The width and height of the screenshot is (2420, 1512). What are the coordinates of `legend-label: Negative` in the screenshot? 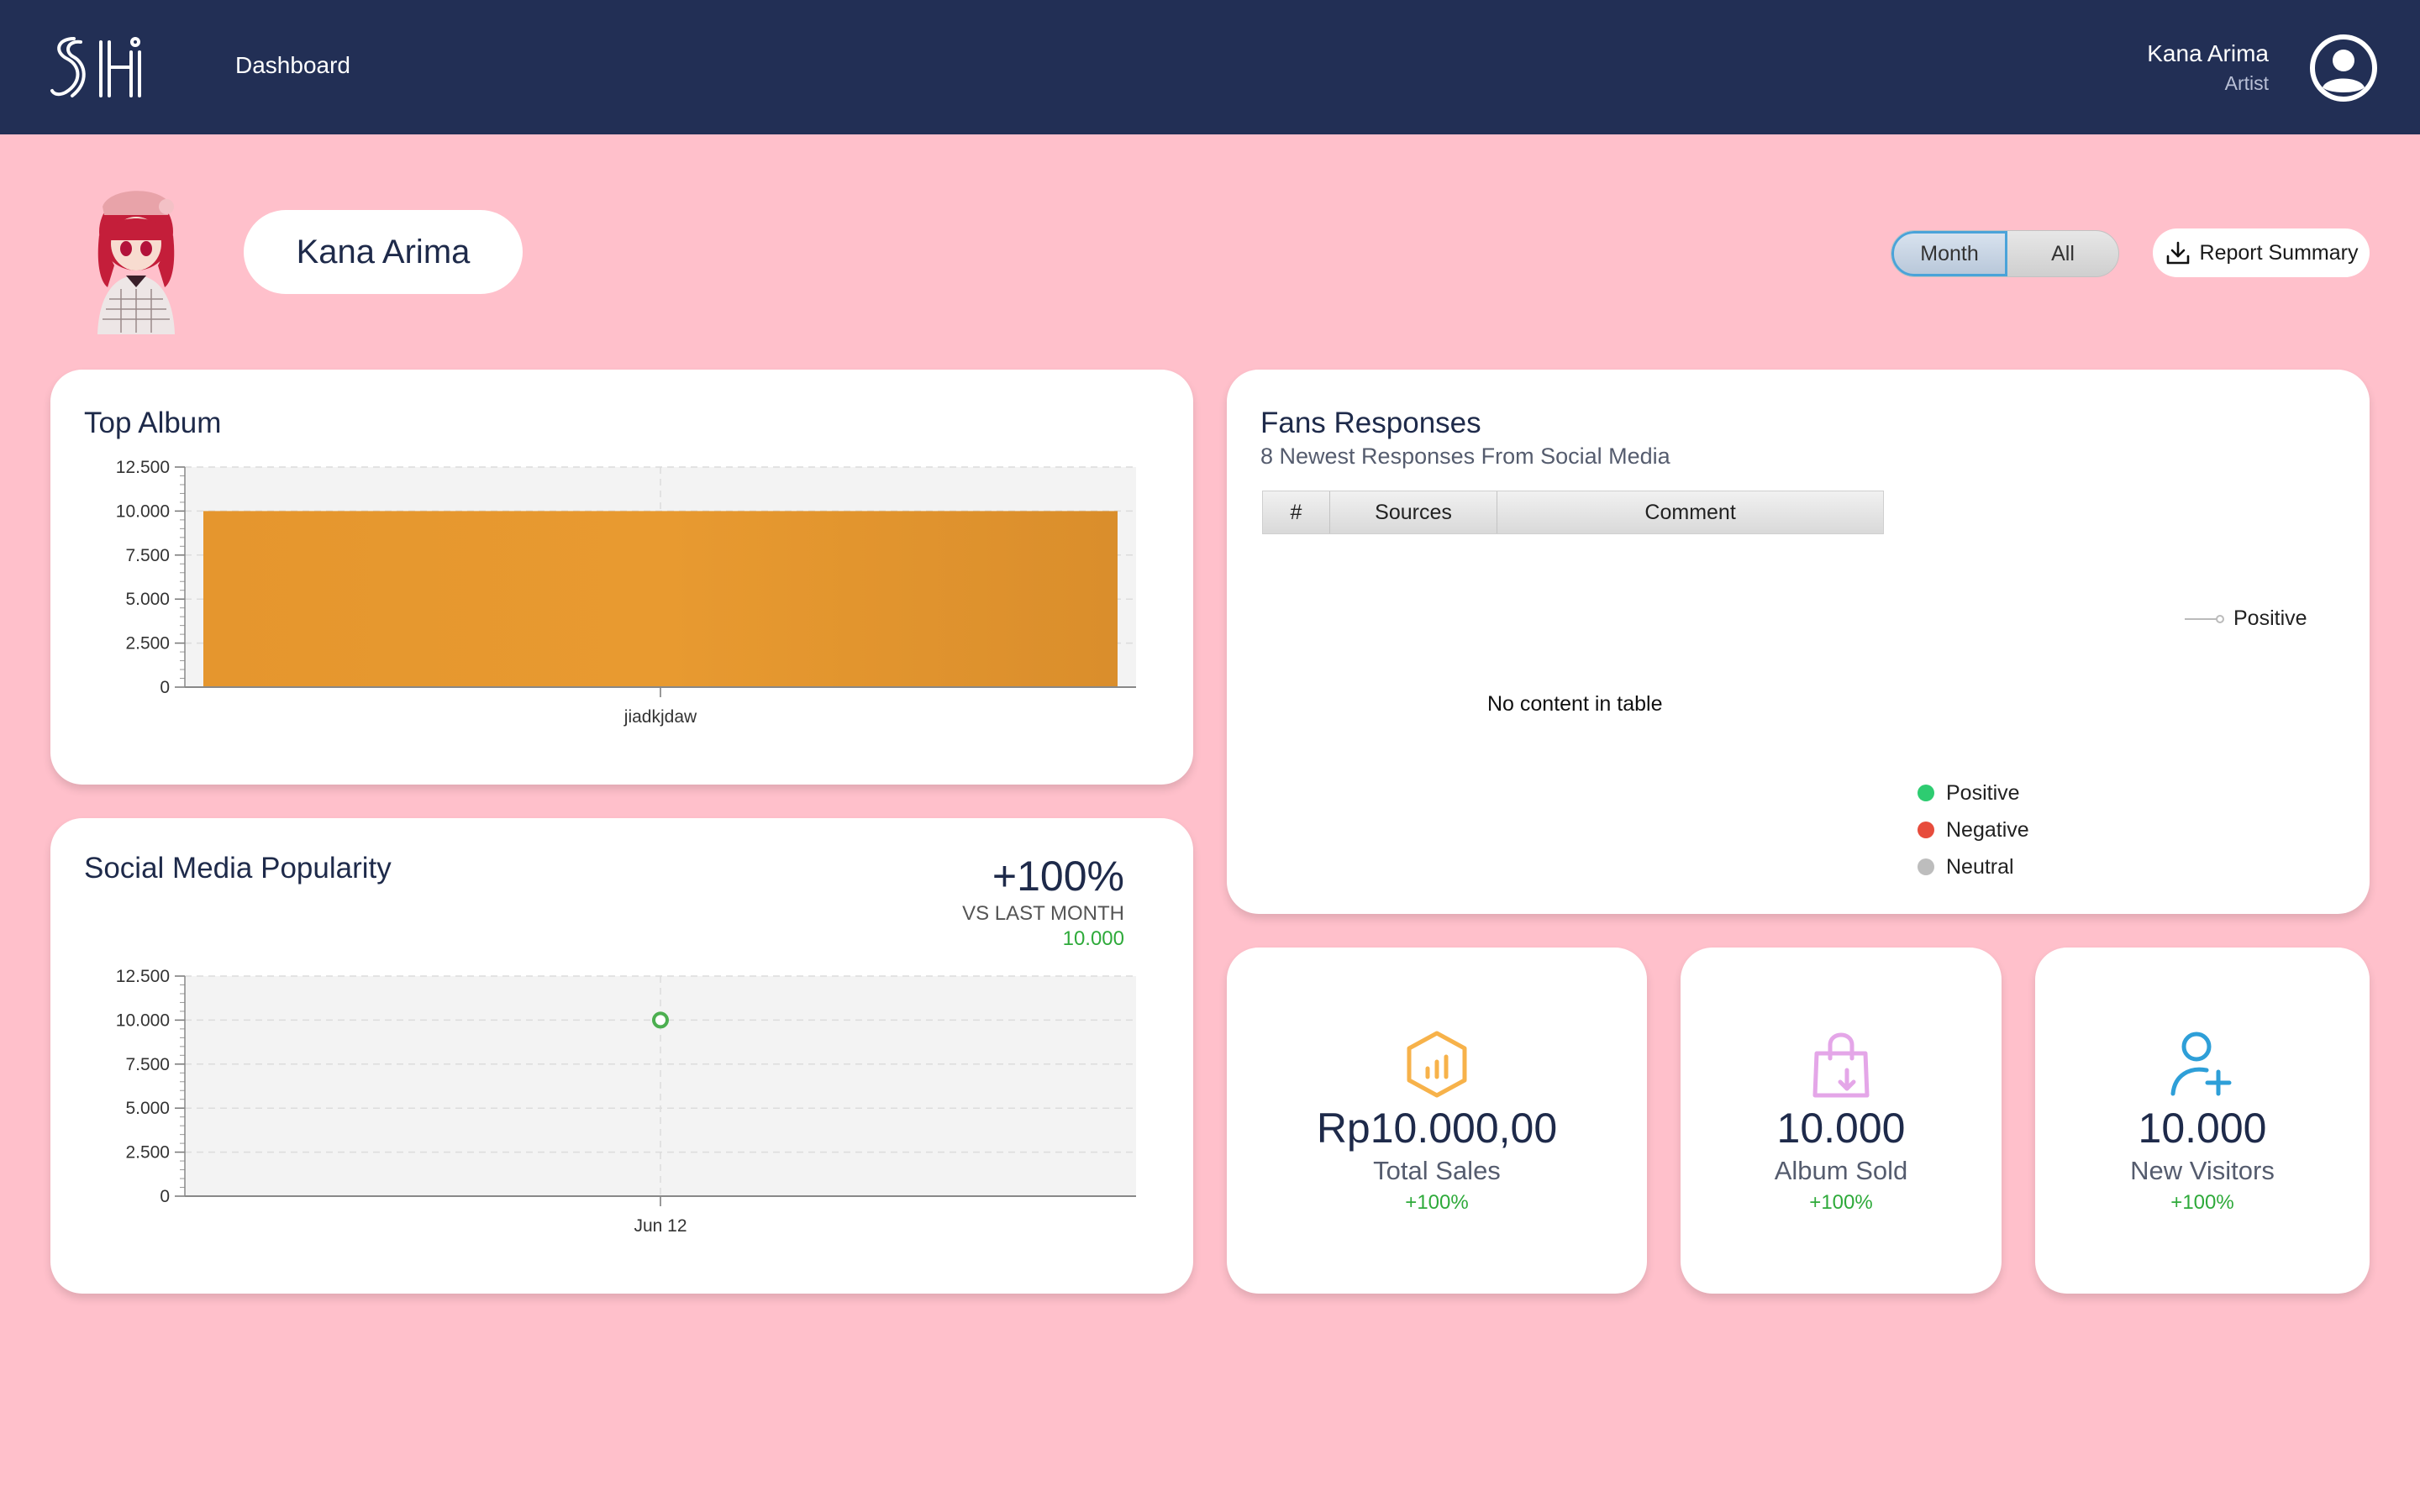 It's located at (1987, 829).